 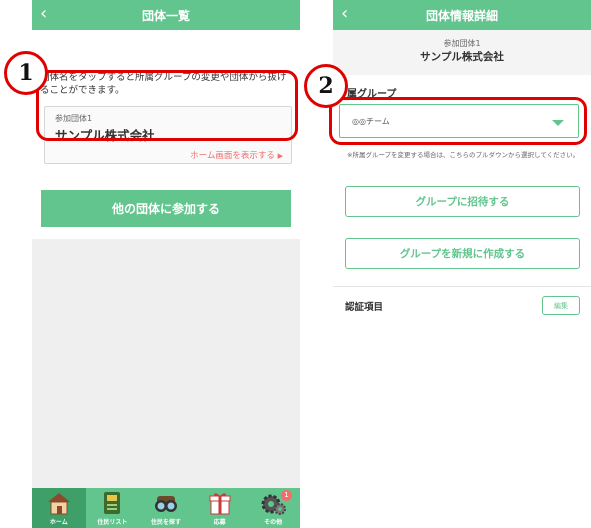 I want to click on house-icon, so click(x=58, y=504).